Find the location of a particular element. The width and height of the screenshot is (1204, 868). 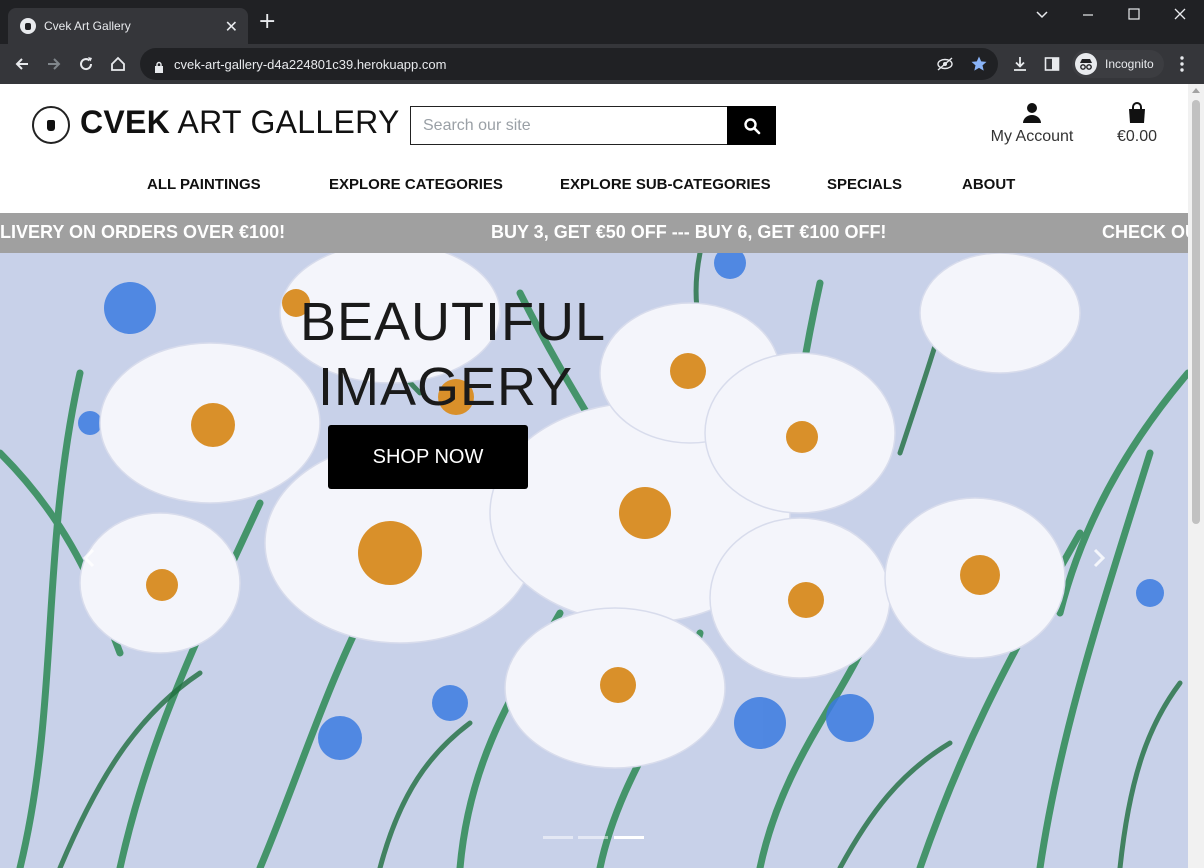

back-icon is located at coordinates (22, 64).